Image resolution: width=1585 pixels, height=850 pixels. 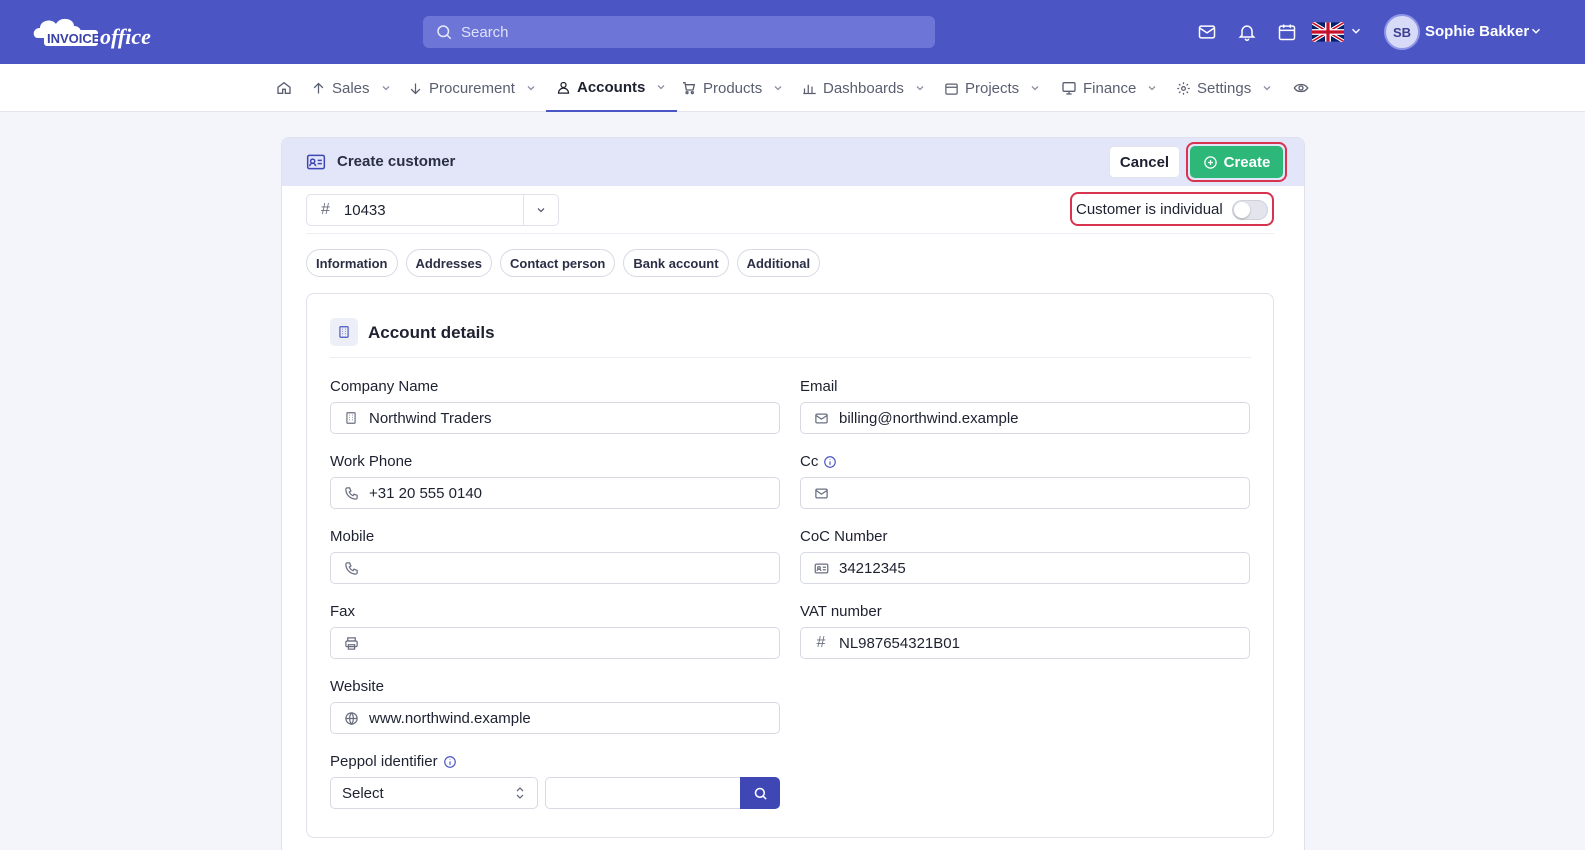 I want to click on work-phone-value: +31 20 555 0140, so click(x=426, y=493).